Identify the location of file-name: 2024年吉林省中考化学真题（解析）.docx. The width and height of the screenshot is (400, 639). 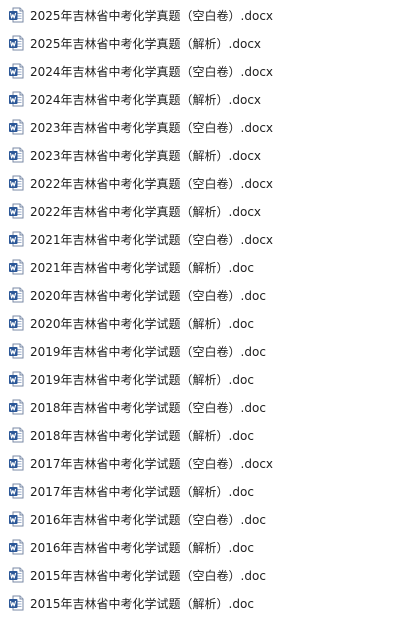
(146, 99).